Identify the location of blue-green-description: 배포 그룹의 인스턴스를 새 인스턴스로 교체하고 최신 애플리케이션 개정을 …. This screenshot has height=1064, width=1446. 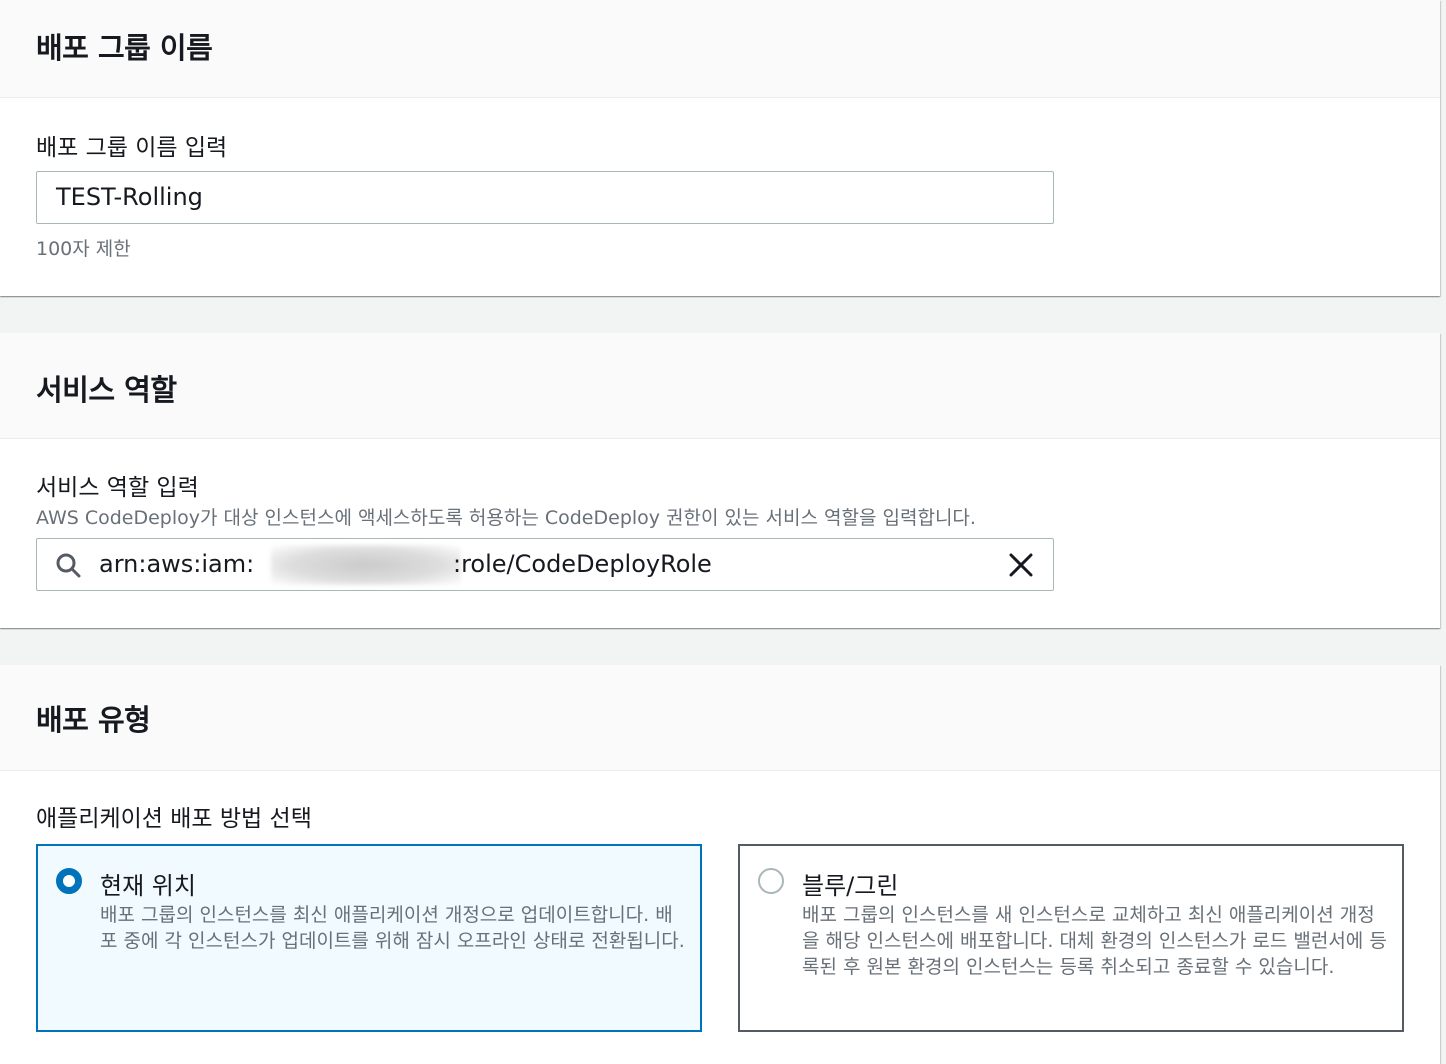
(1094, 941).